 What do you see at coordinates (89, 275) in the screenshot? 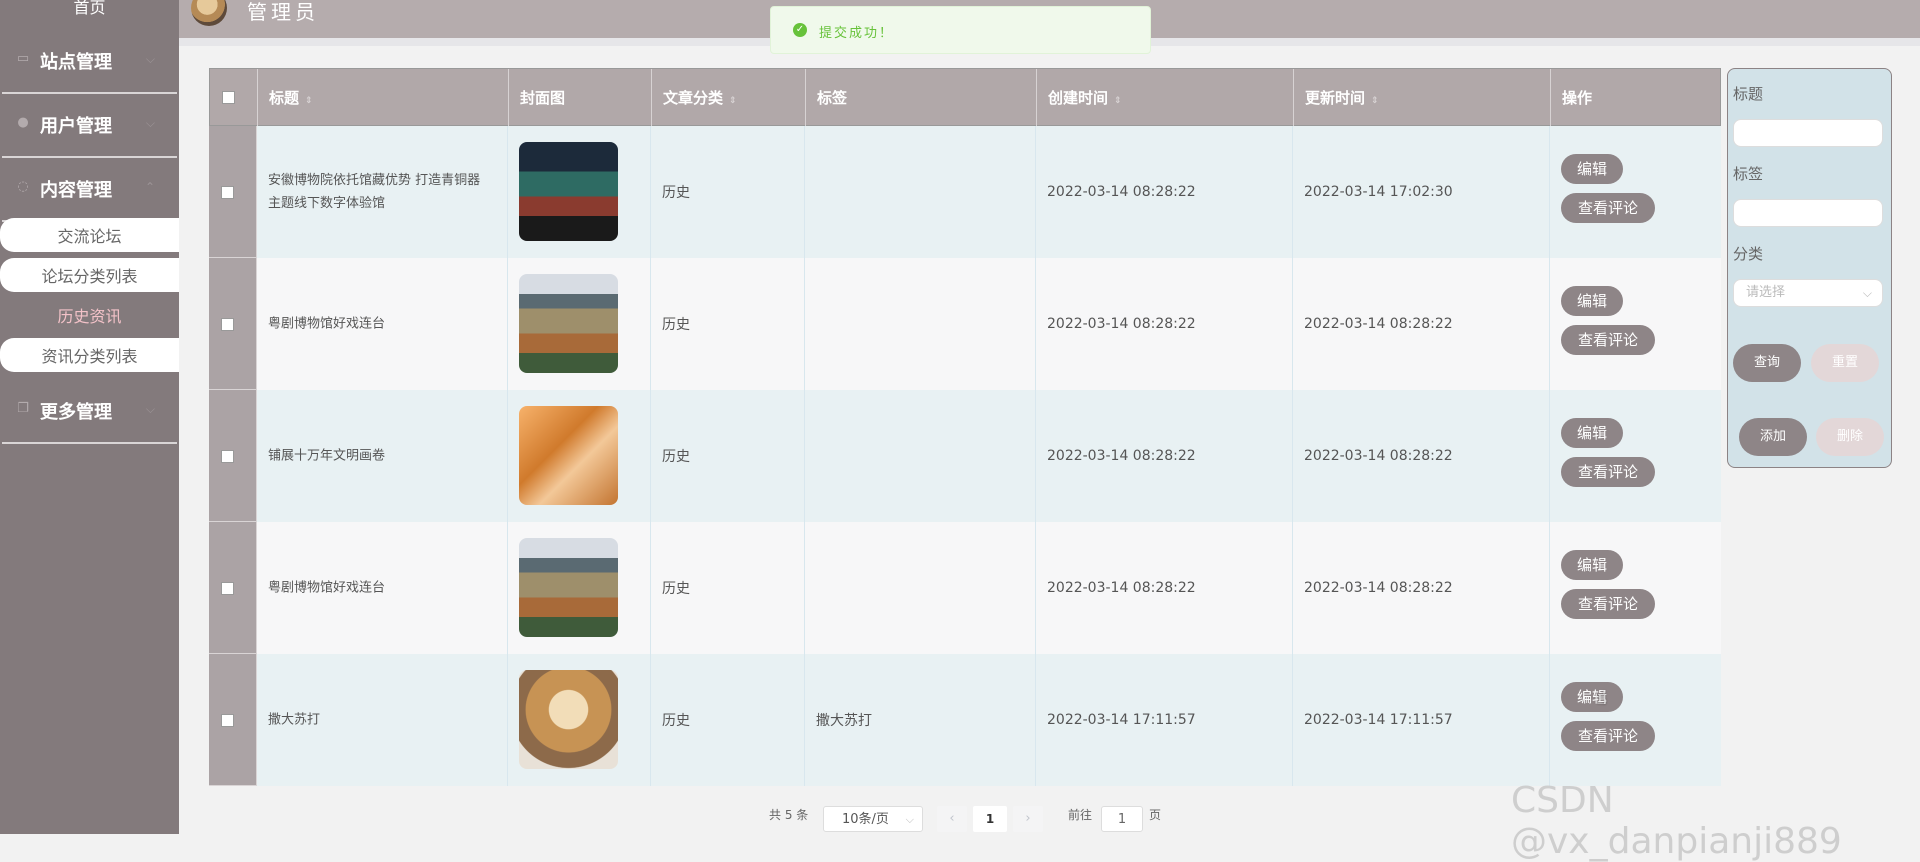
I see `submenu-forum-categories: 论坛分类列表` at bounding box center [89, 275].